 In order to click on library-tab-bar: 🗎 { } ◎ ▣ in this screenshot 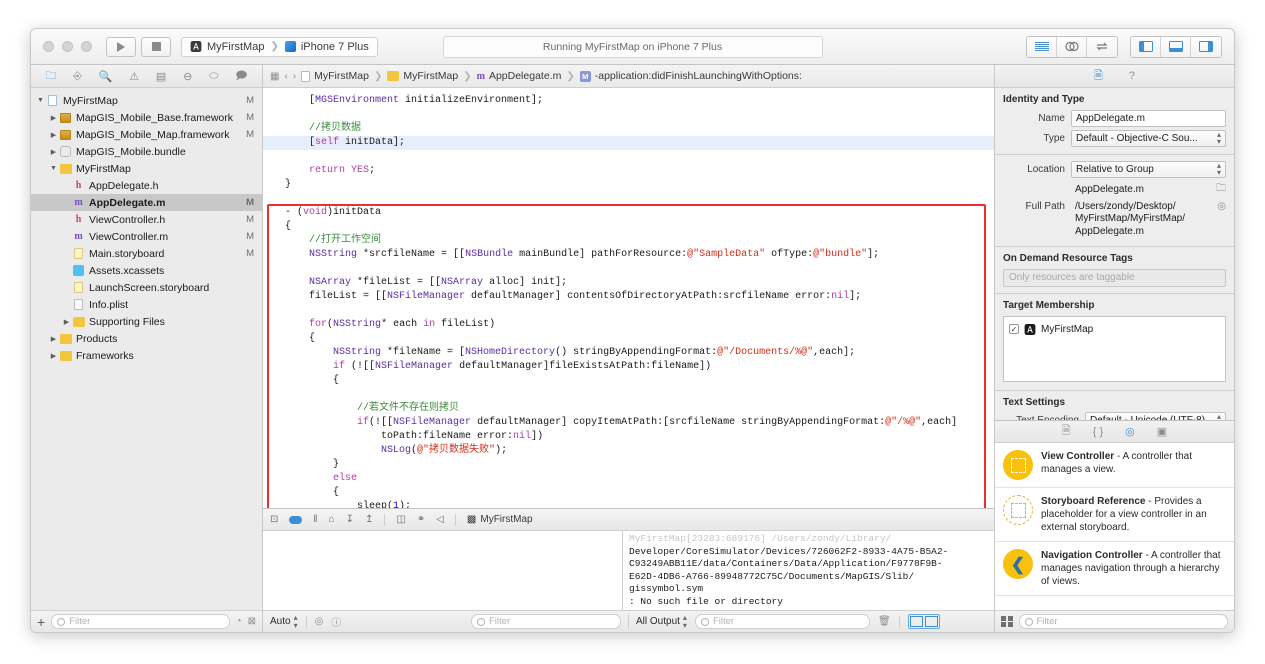, I will do `click(1114, 432)`.